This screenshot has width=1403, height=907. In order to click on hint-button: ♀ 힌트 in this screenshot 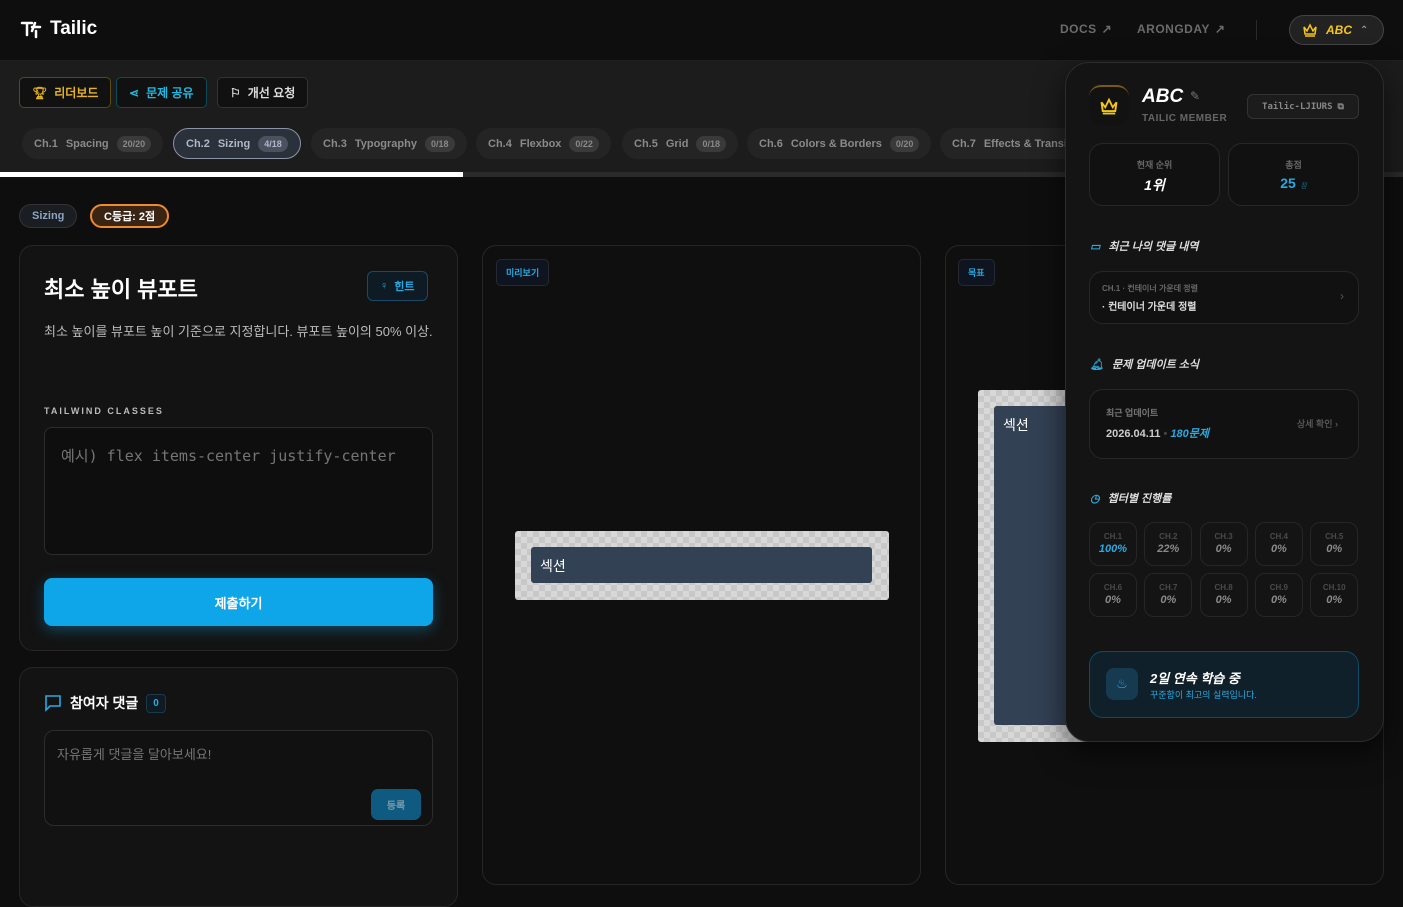, I will do `click(397, 286)`.